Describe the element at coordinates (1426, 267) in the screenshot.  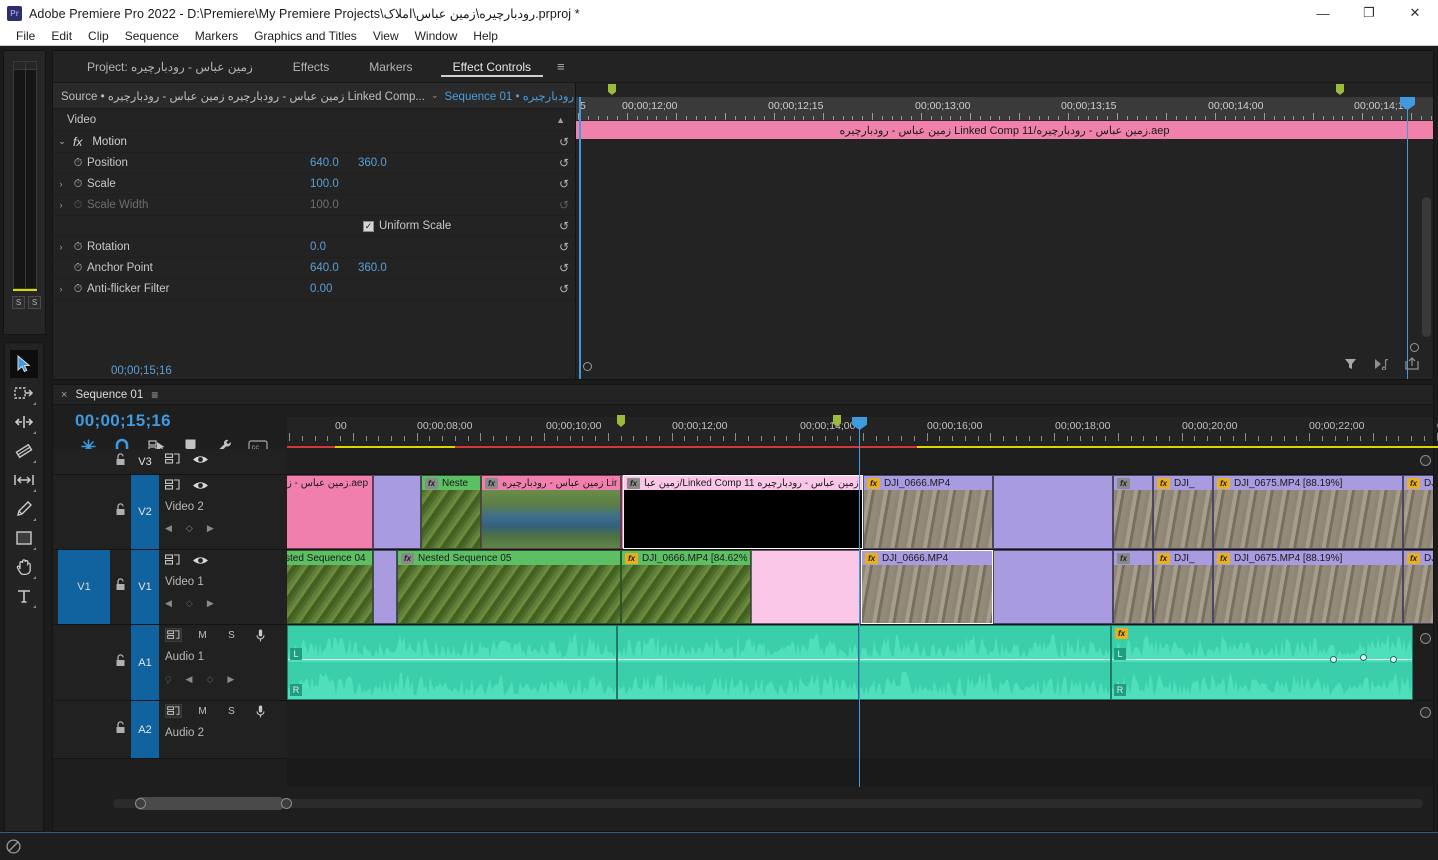
I see `effect-controls-vertical-scrollbar` at that location.